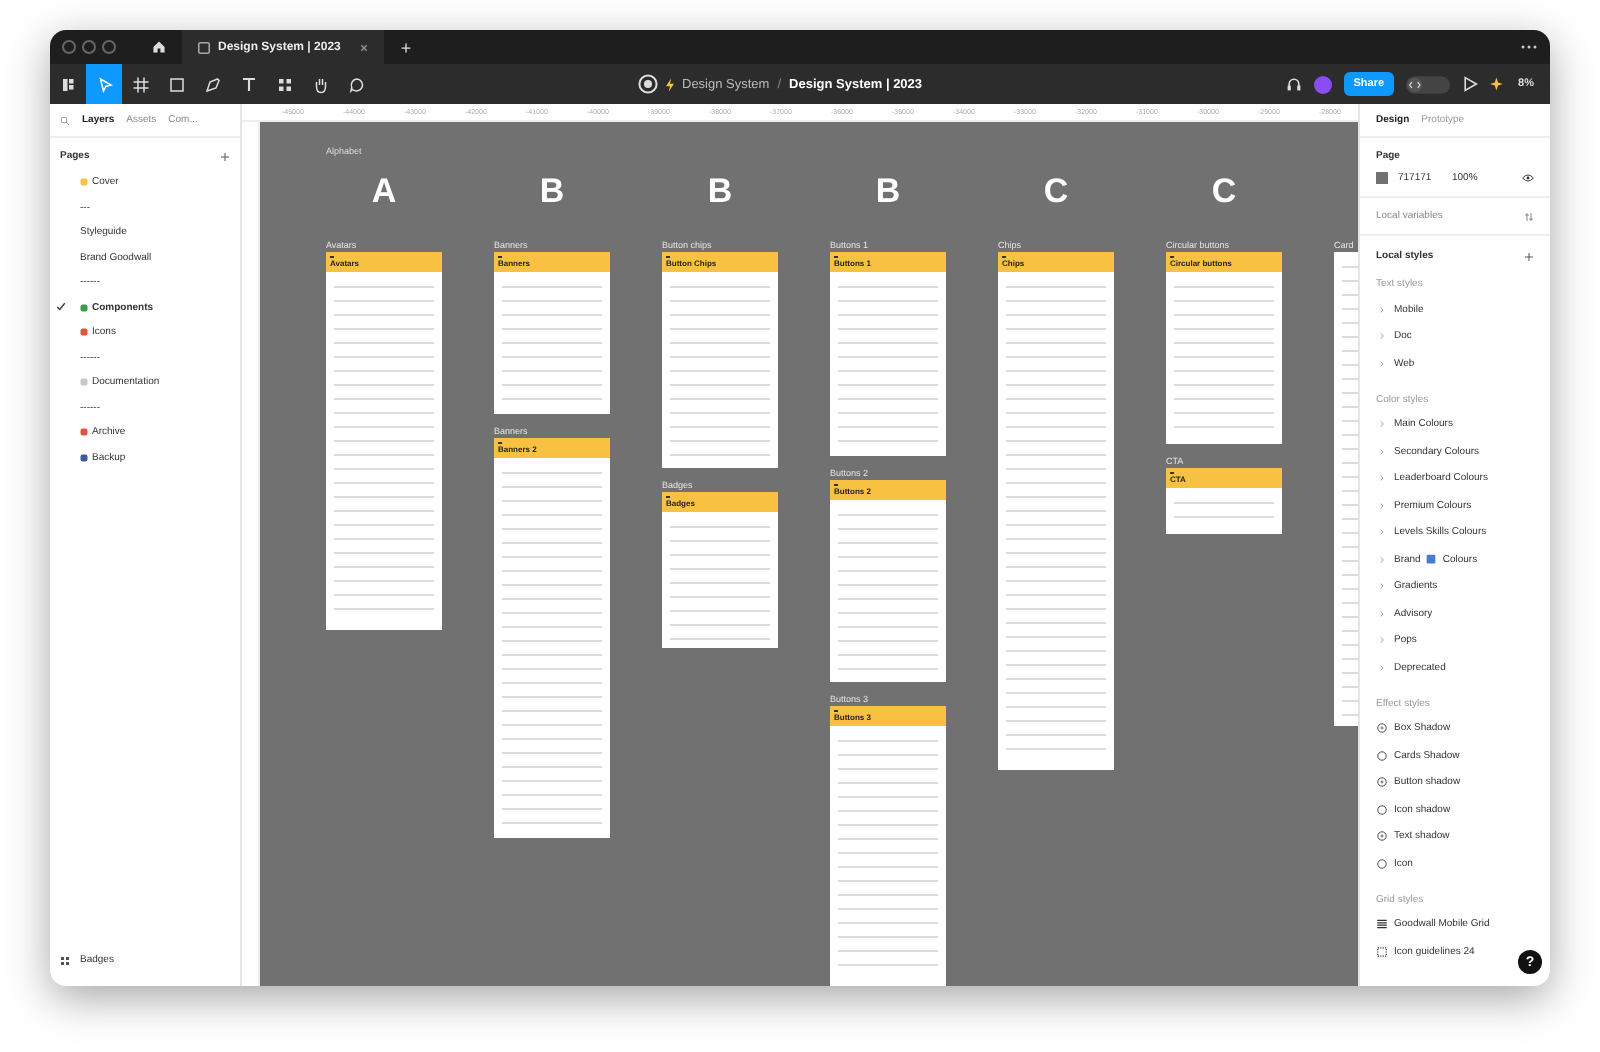 Image resolution: width=1600 pixels, height=1052 pixels. I want to click on lightning-icon, so click(670, 84).